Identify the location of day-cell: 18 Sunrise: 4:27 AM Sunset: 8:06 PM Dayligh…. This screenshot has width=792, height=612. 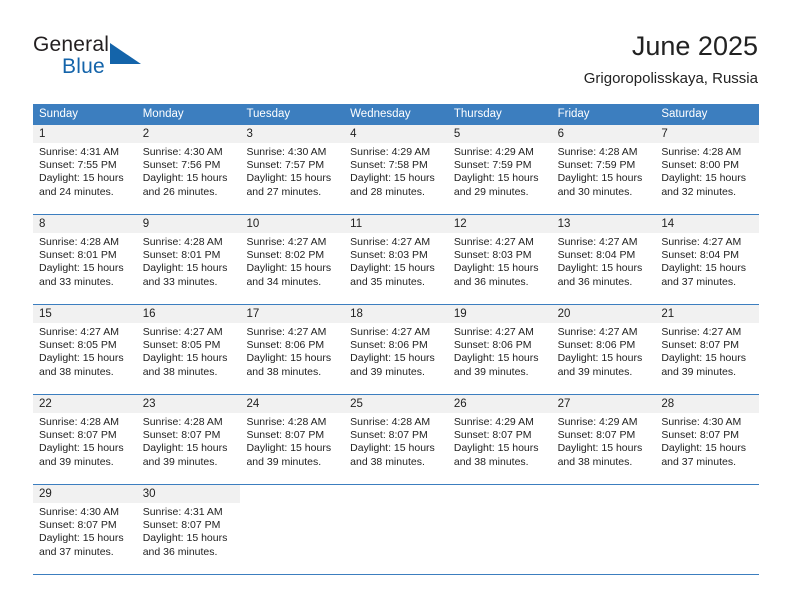
(396, 349).